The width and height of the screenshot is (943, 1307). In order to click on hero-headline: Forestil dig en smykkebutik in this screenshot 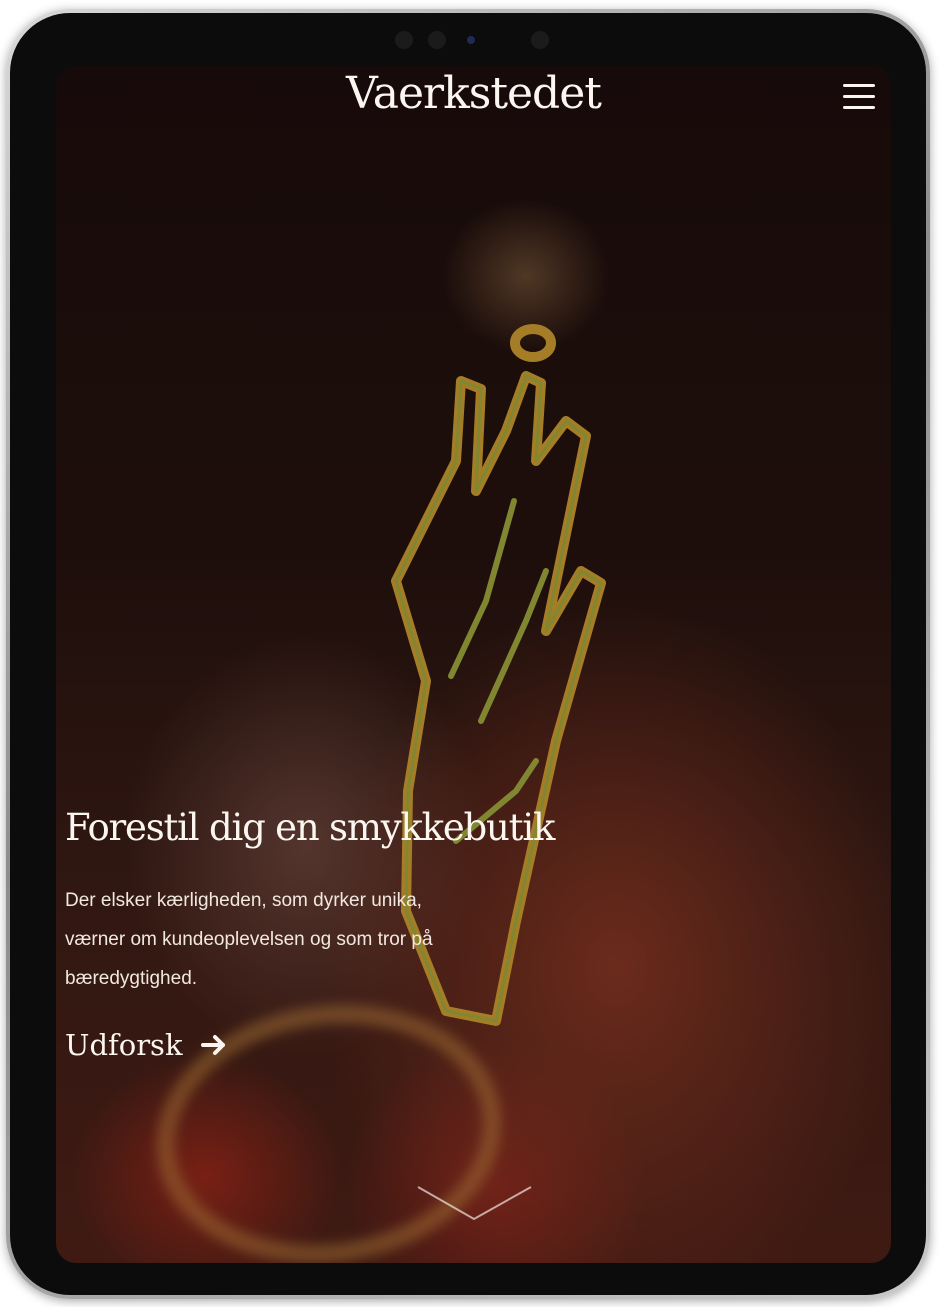, I will do `click(310, 827)`.